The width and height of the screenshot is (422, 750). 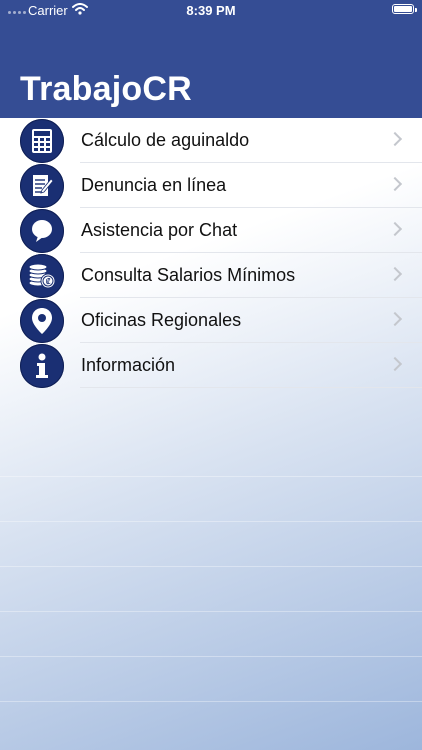 I want to click on menu-item-label: Denuncia en línea, so click(x=154, y=185).